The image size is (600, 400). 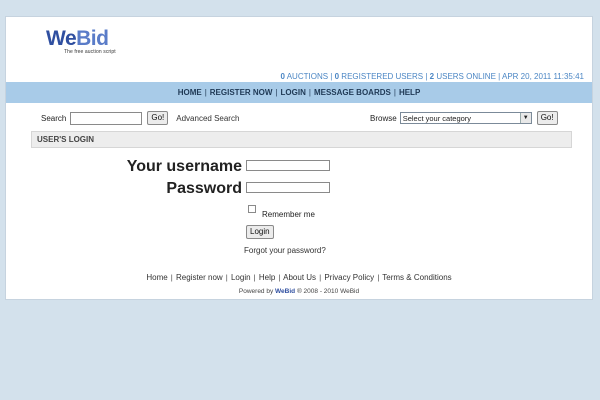 What do you see at coordinates (241, 92) in the screenshot?
I see `nav-register-now: REGISTER NOW` at bounding box center [241, 92].